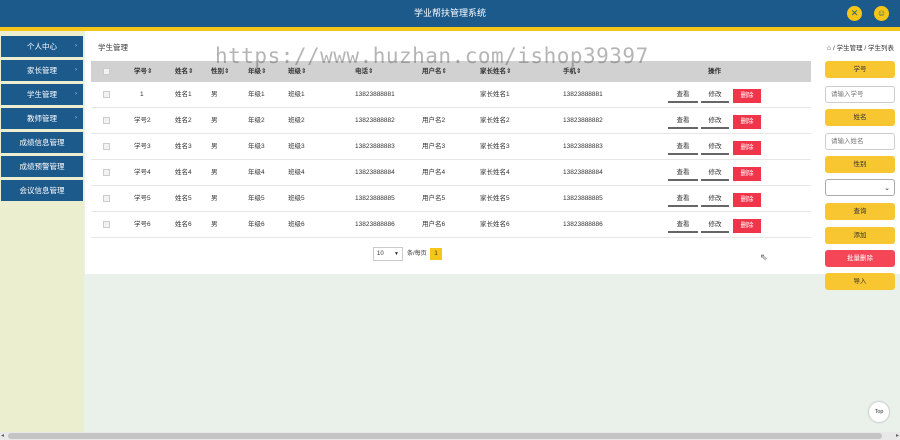  What do you see at coordinates (183, 224) in the screenshot?
I see `cell-name: 姓名6` at bounding box center [183, 224].